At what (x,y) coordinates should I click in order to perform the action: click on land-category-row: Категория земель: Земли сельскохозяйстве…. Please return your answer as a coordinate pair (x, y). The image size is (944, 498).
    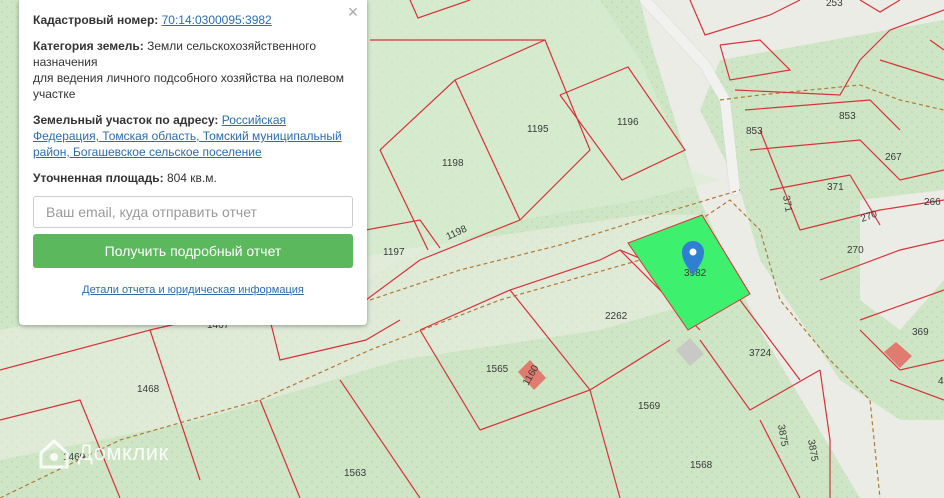
    Looking at the image, I should click on (193, 70).